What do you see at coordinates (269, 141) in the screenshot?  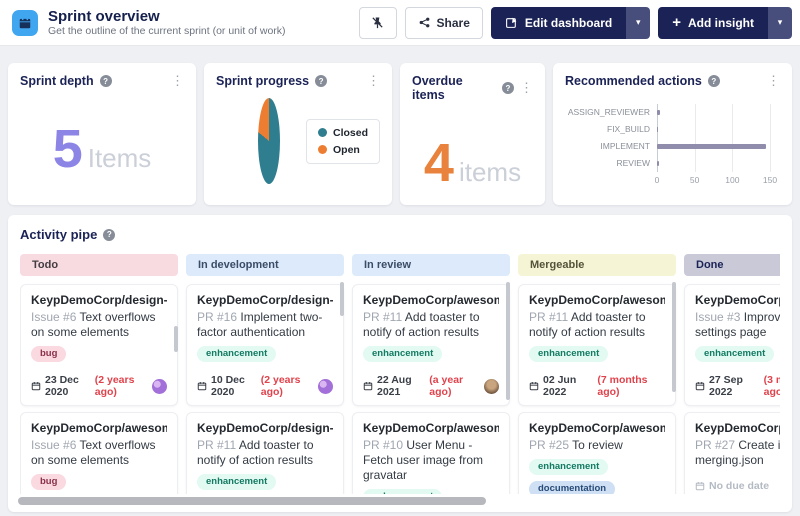 I see `sprint-progress-pie` at bounding box center [269, 141].